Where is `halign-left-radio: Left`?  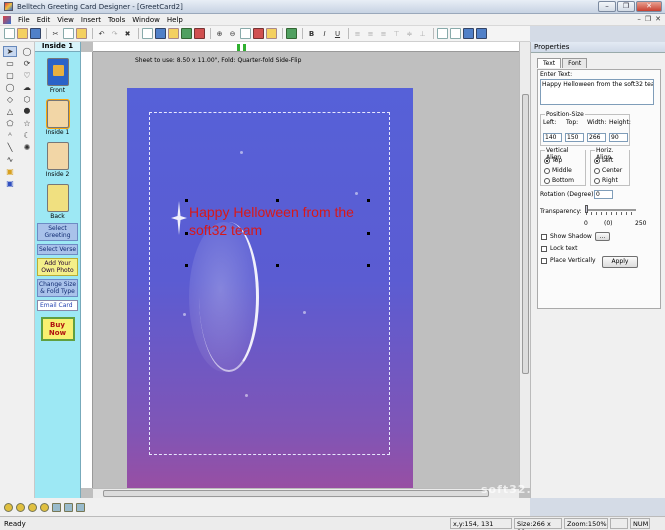
halign-left-radio: Left is located at coordinates (603, 160).